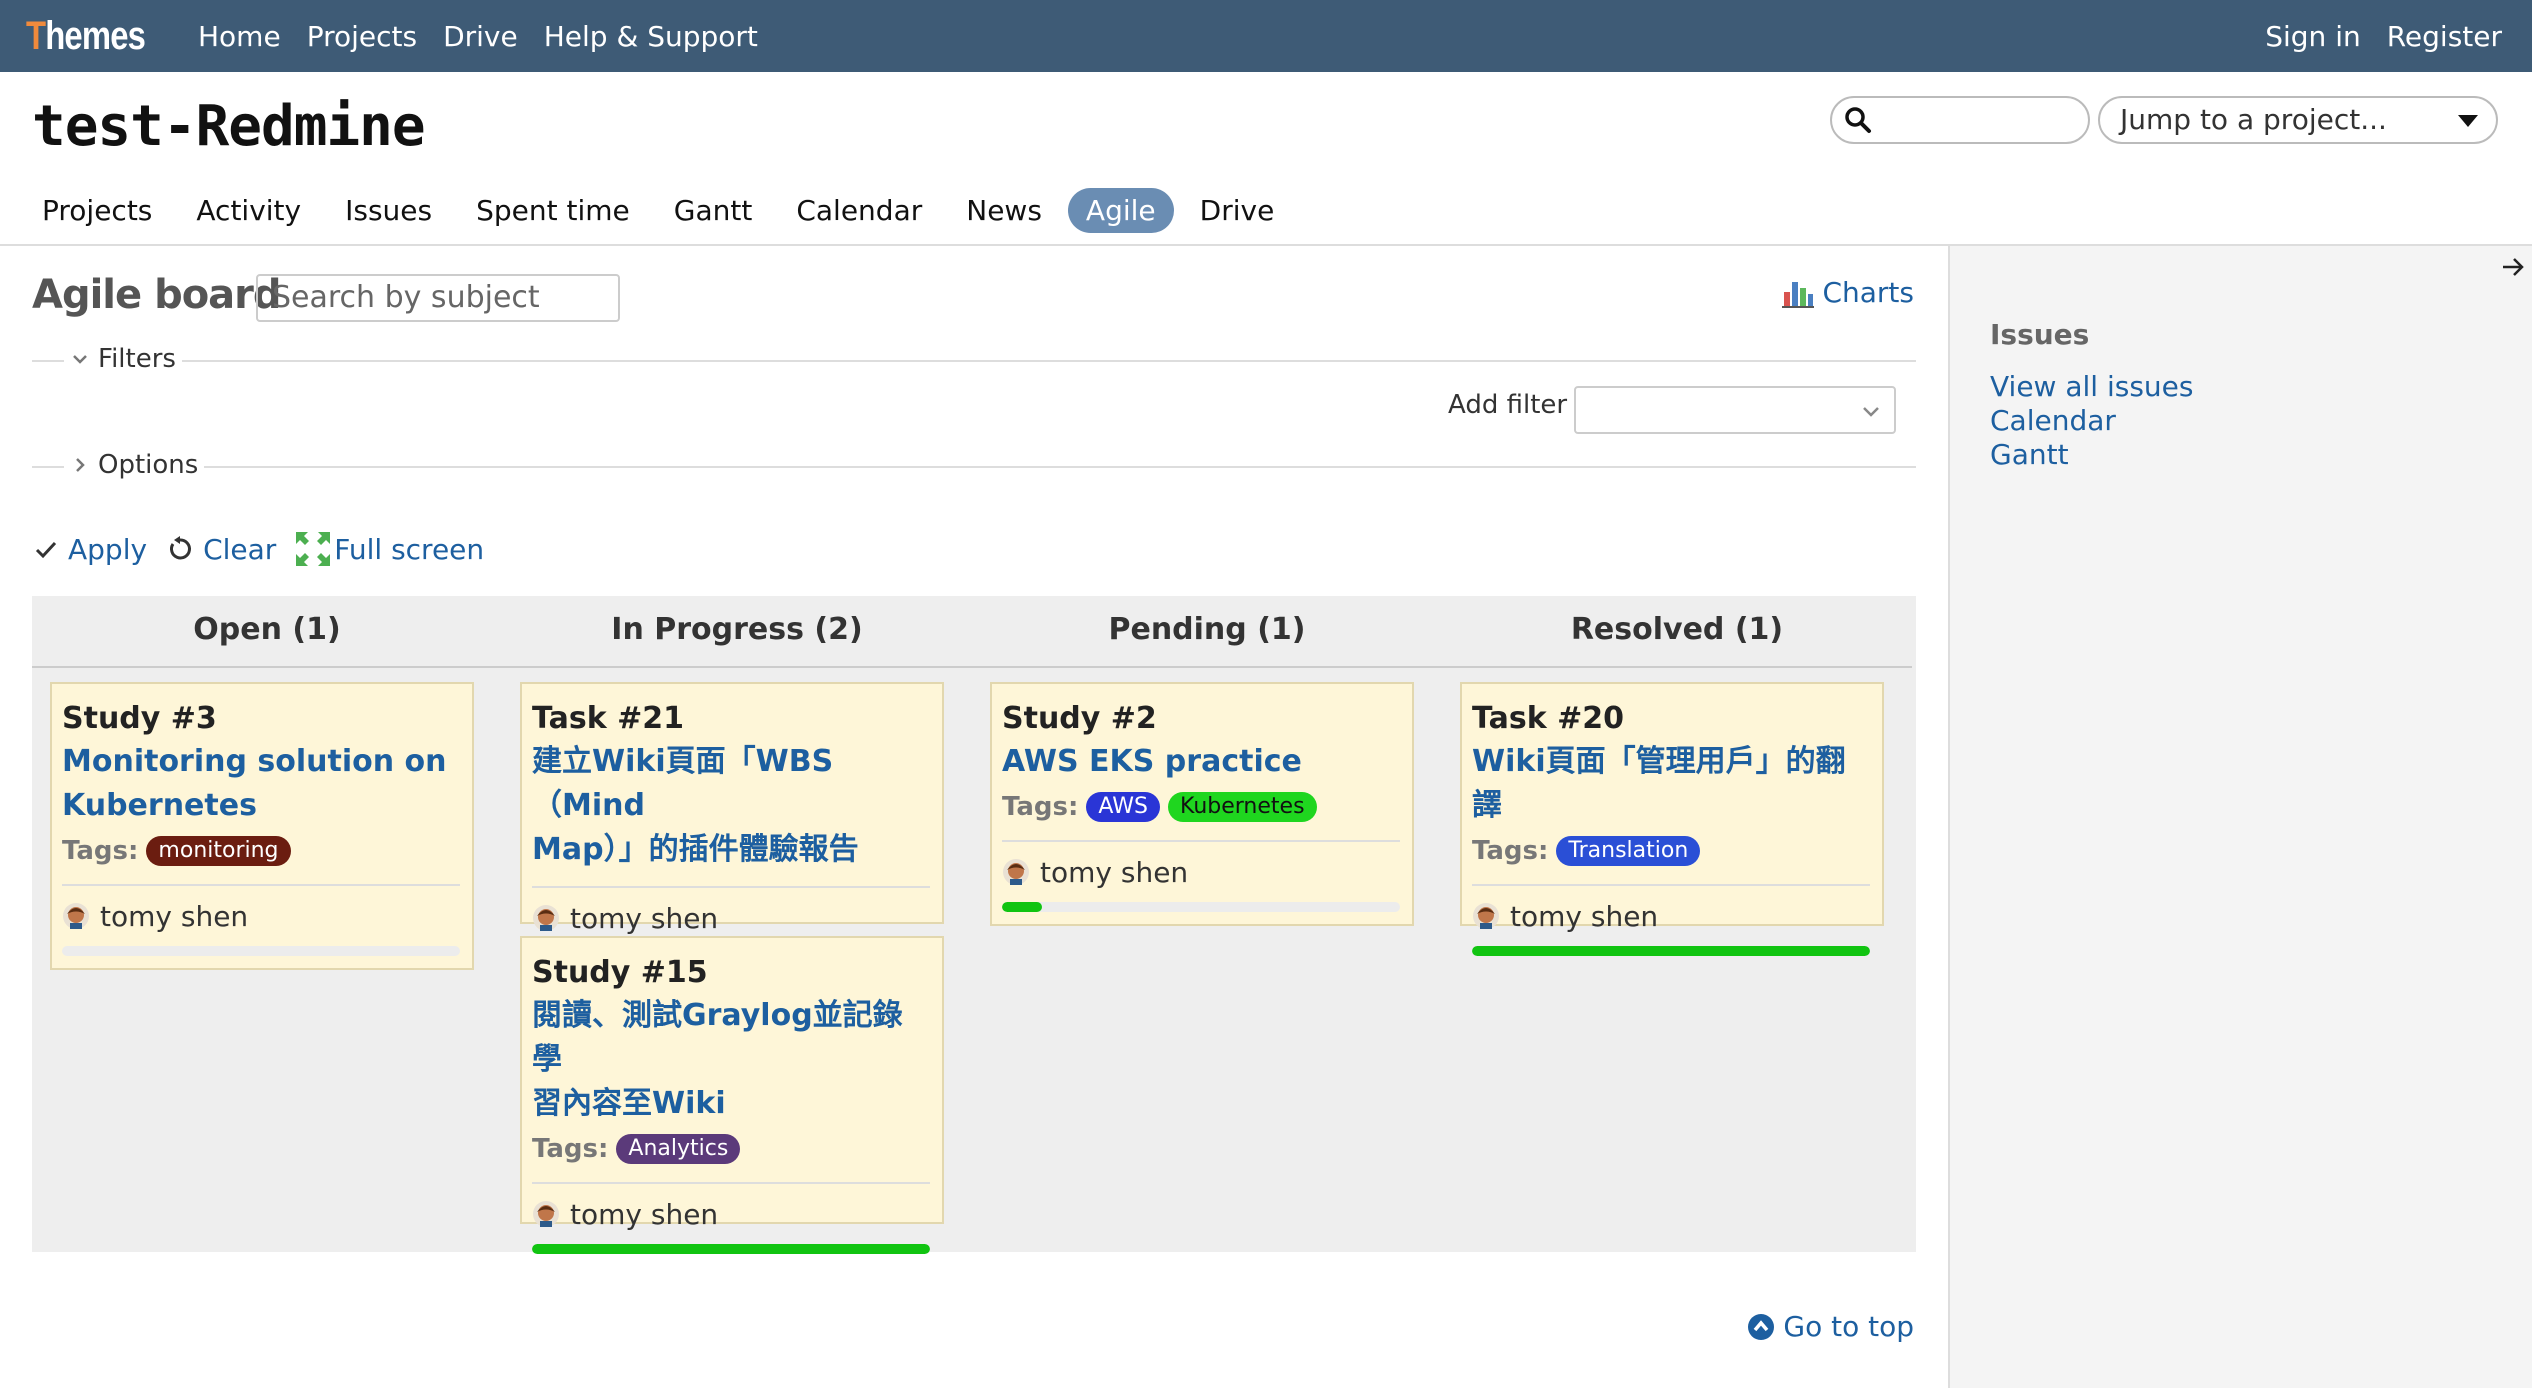 The height and width of the screenshot is (1388, 2532). What do you see at coordinates (731, 1060) in the screenshot?
I see `issue-subject-link: 閱讀、測試Graylog並記錄學 習內容至Wiki` at bounding box center [731, 1060].